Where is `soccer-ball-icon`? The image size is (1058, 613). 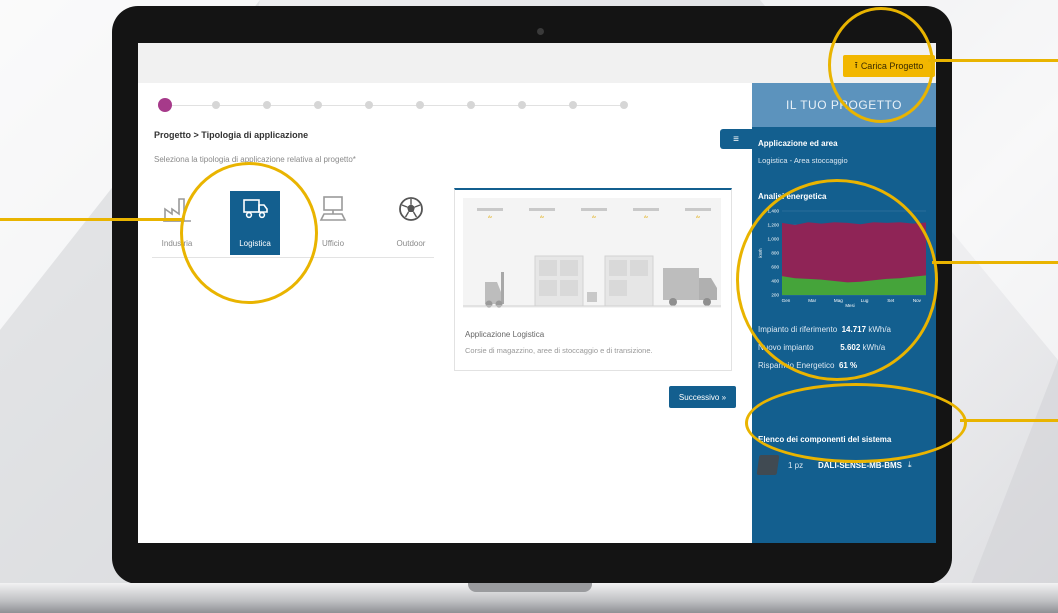
soccer-ball-icon is located at coordinates (411, 209).